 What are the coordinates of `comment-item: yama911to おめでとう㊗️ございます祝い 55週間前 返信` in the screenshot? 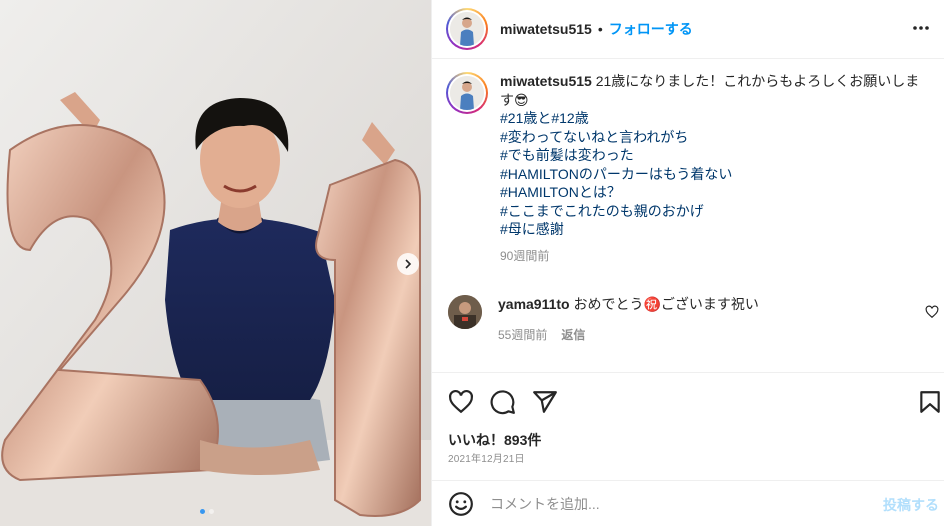 It's located at (696, 319).